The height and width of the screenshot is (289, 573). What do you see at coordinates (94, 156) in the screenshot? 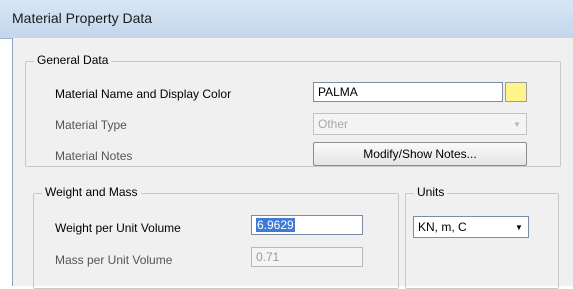
I see `material-notes-label: Material Notes` at bounding box center [94, 156].